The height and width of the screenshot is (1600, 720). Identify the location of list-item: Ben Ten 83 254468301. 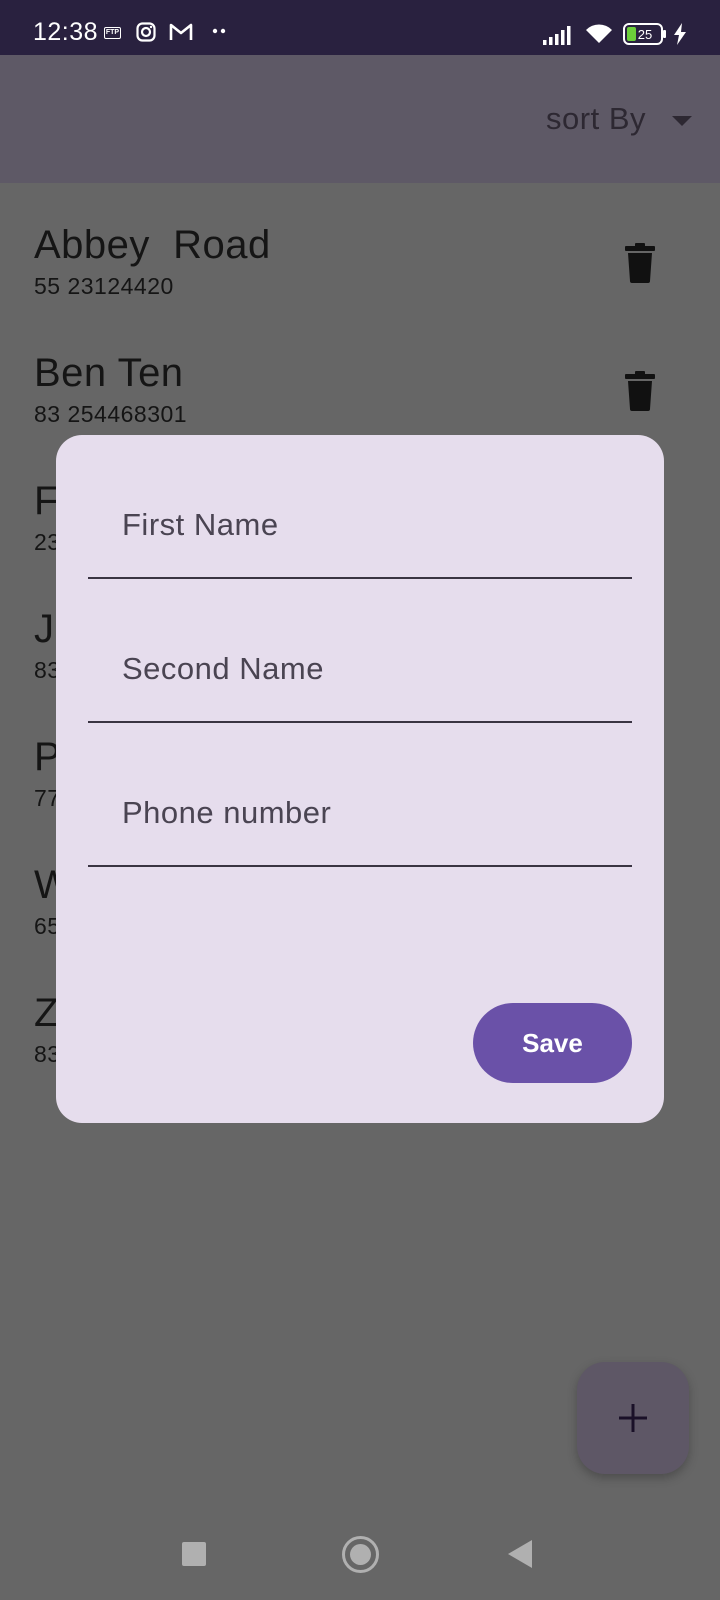
(360, 375).